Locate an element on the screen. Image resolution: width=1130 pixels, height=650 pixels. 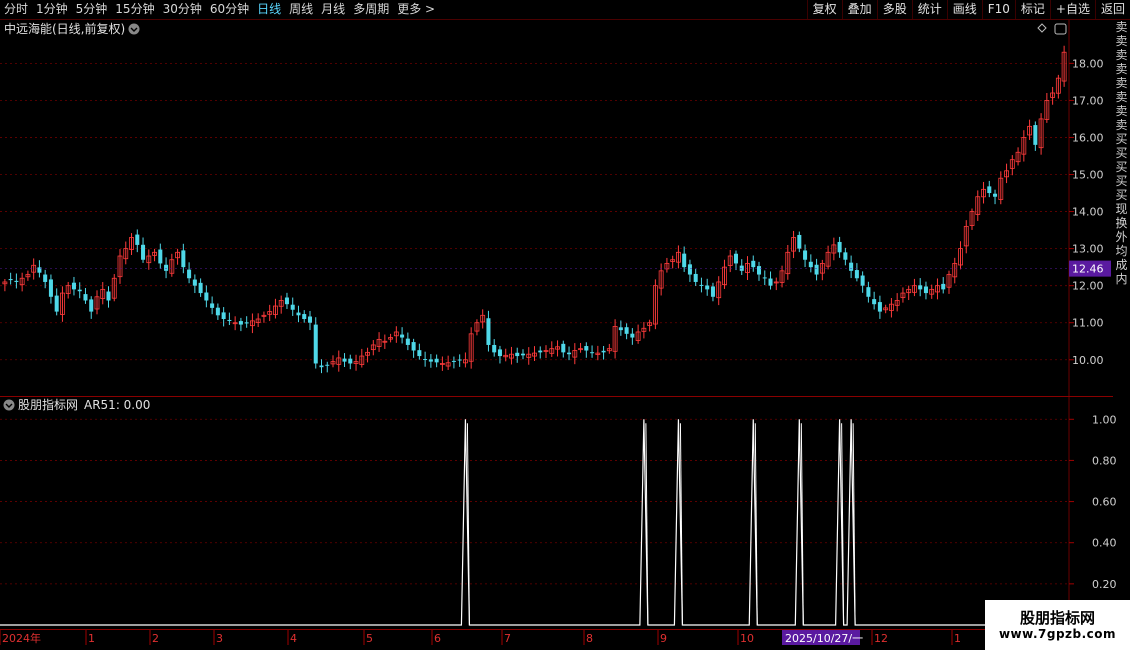
y-tick-label: 14.00 is located at coordinates (1088, 212).